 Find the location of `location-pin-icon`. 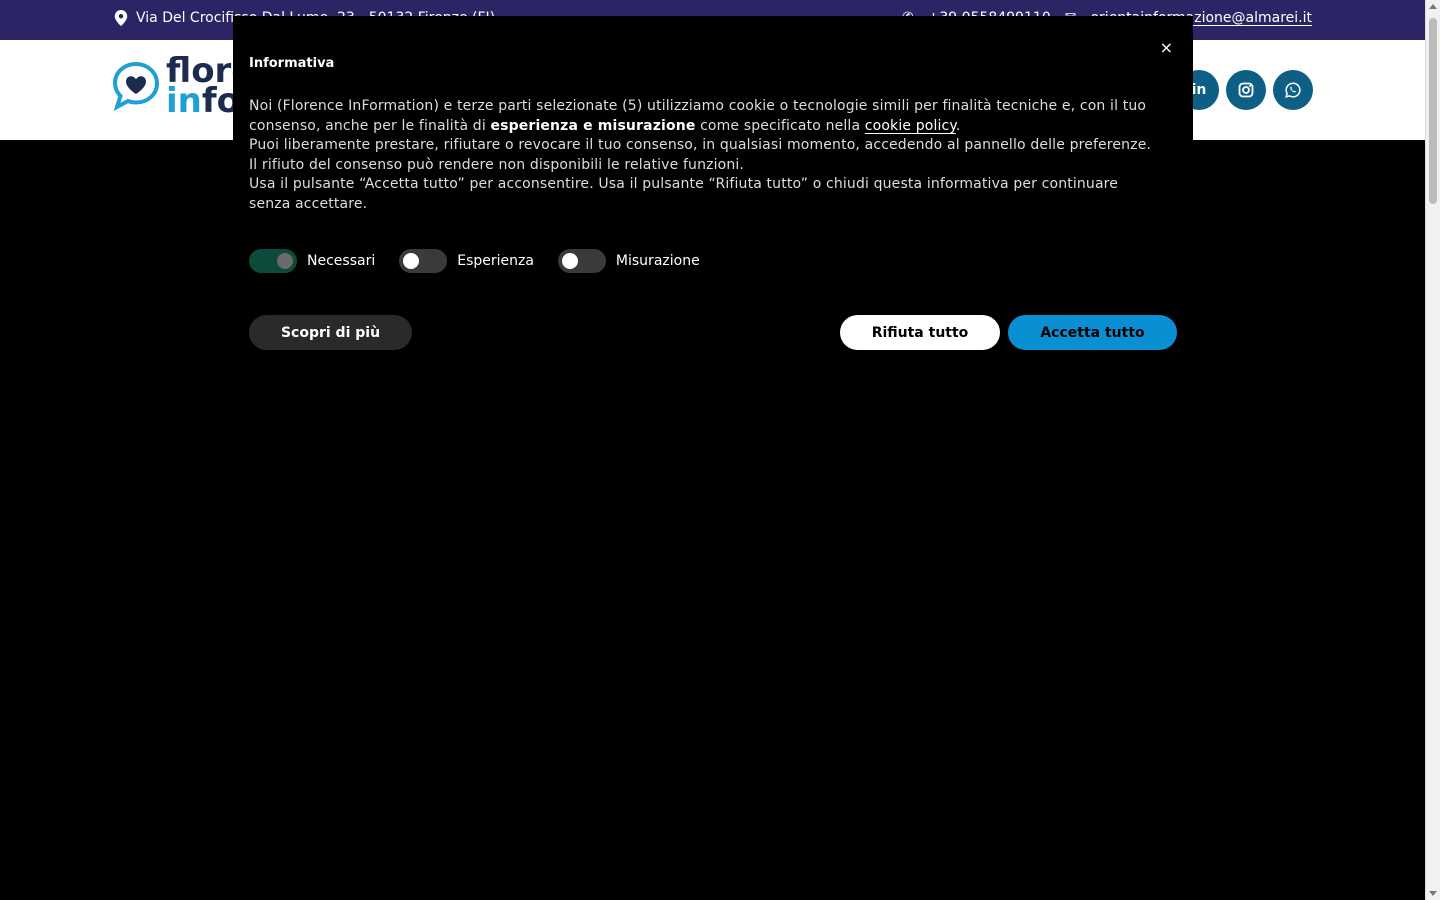

location-pin-icon is located at coordinates (121, 18).